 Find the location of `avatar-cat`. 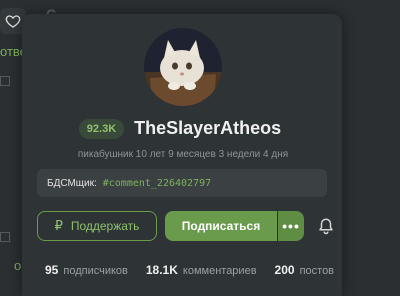

avatar-cat is located at coordinates (183, 67).